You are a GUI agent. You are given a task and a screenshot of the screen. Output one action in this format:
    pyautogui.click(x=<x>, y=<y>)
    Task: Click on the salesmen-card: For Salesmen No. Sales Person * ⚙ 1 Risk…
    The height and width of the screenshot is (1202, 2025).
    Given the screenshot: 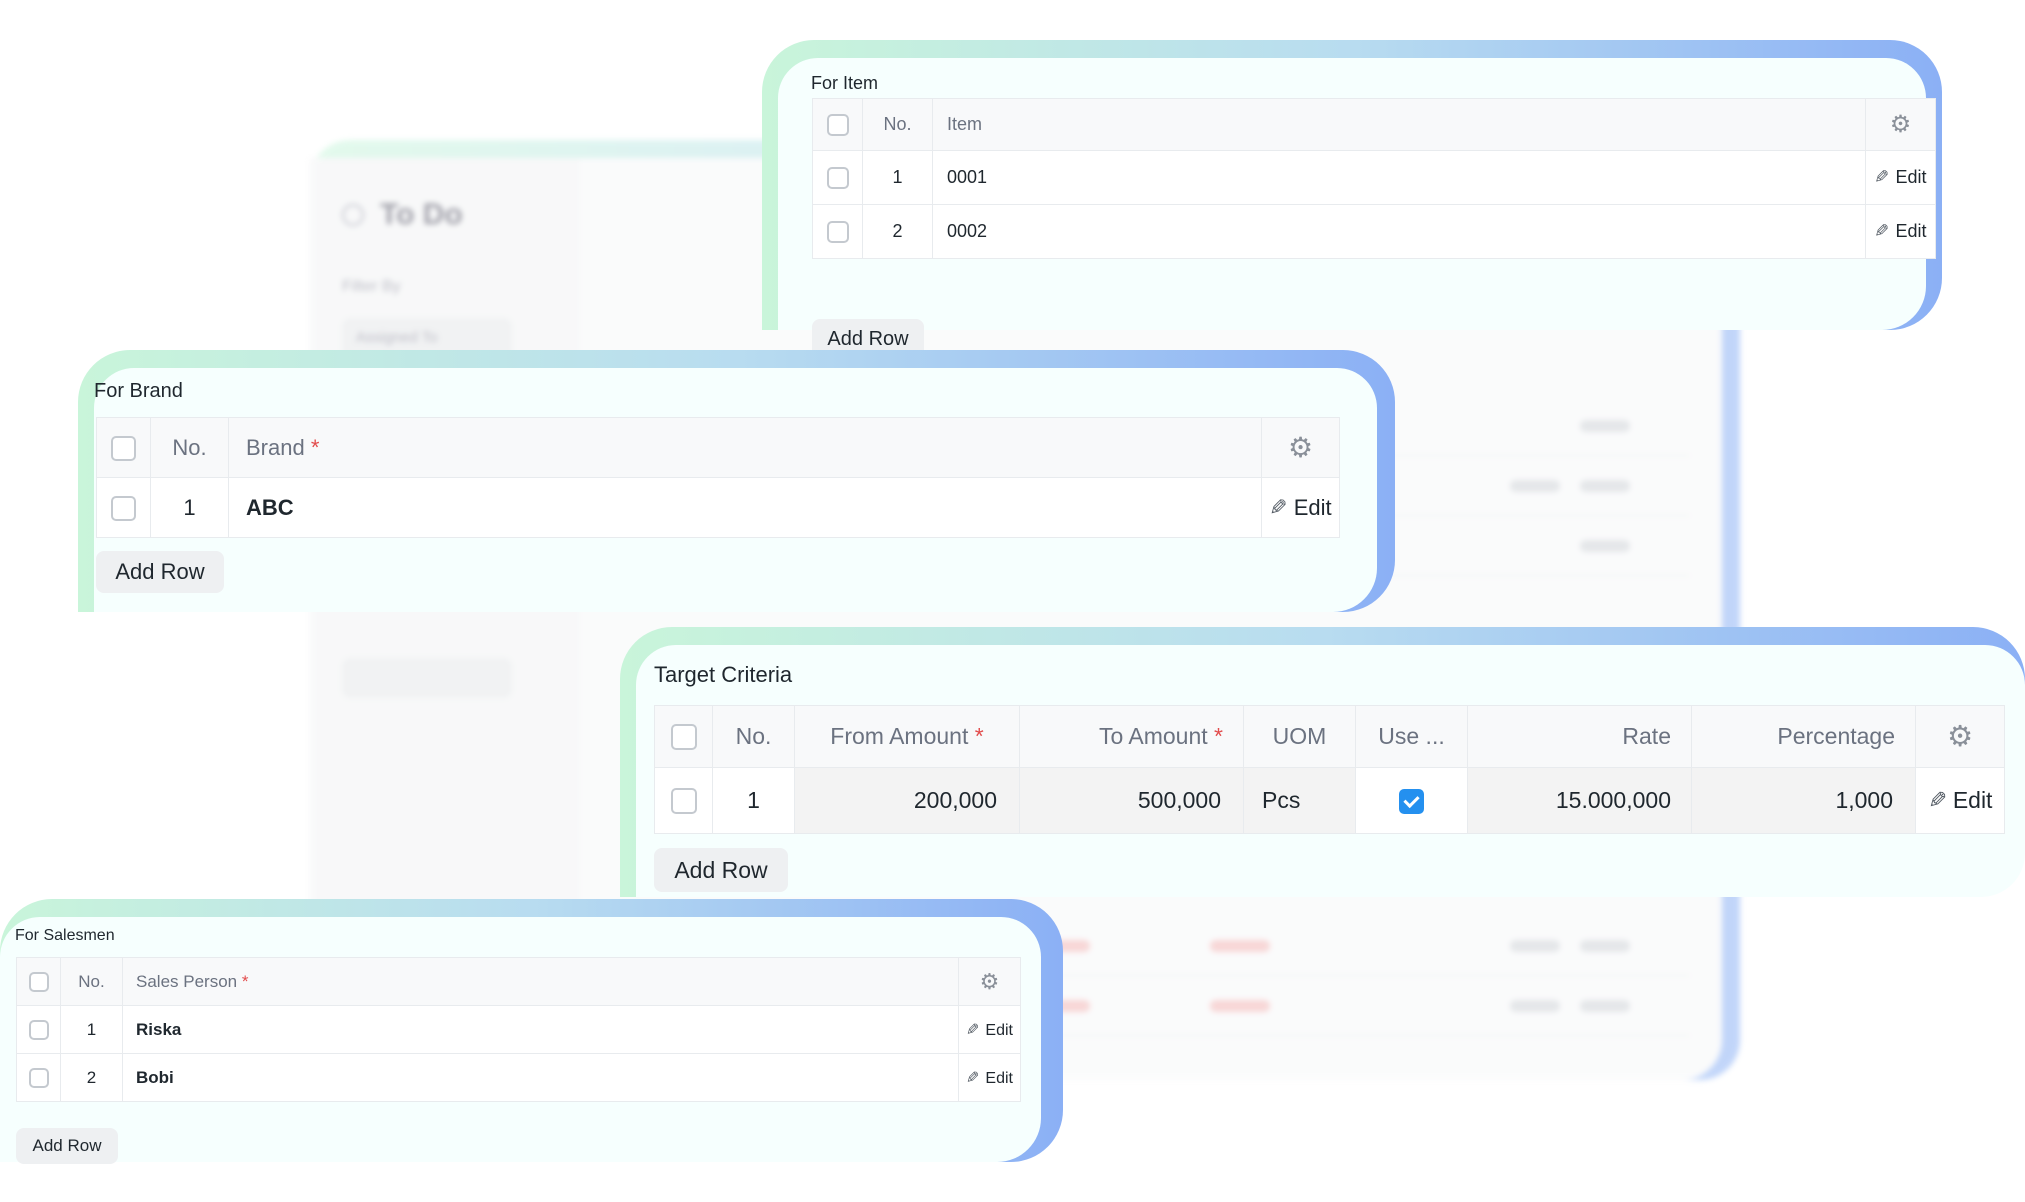 What is the action you would take?
    pyautogui.click(x=531, y=1031)
    